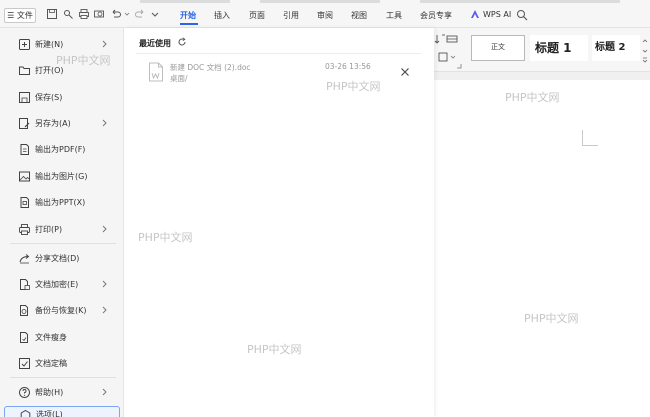 Image resolution: width=650 pixels, height=417 pixels. What do you see at coordinates (348, 66) in the screenshot?
I see `recent-file-time: 03-26 13:56` at bounding box center [348, 66].